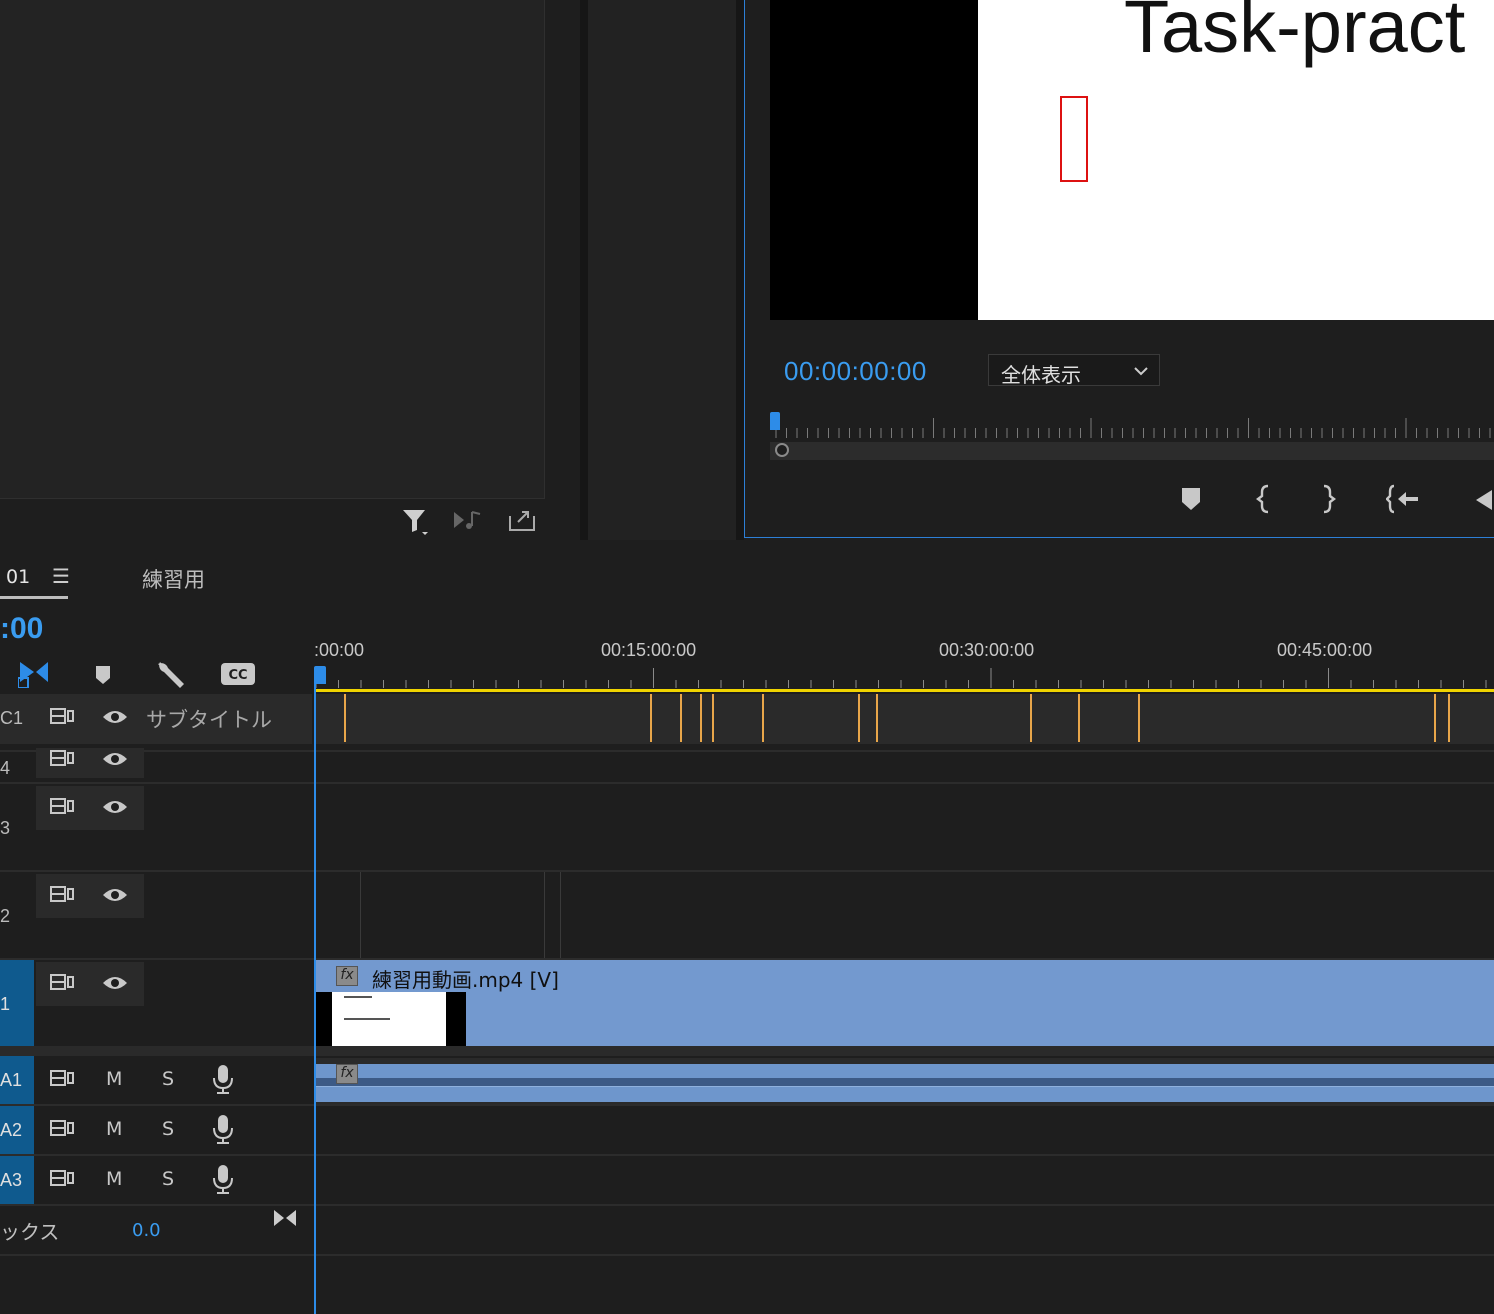  Describe the element at coordinates (156, 1180) in the screenshot. I see `track-header-a3: A3` at that location.